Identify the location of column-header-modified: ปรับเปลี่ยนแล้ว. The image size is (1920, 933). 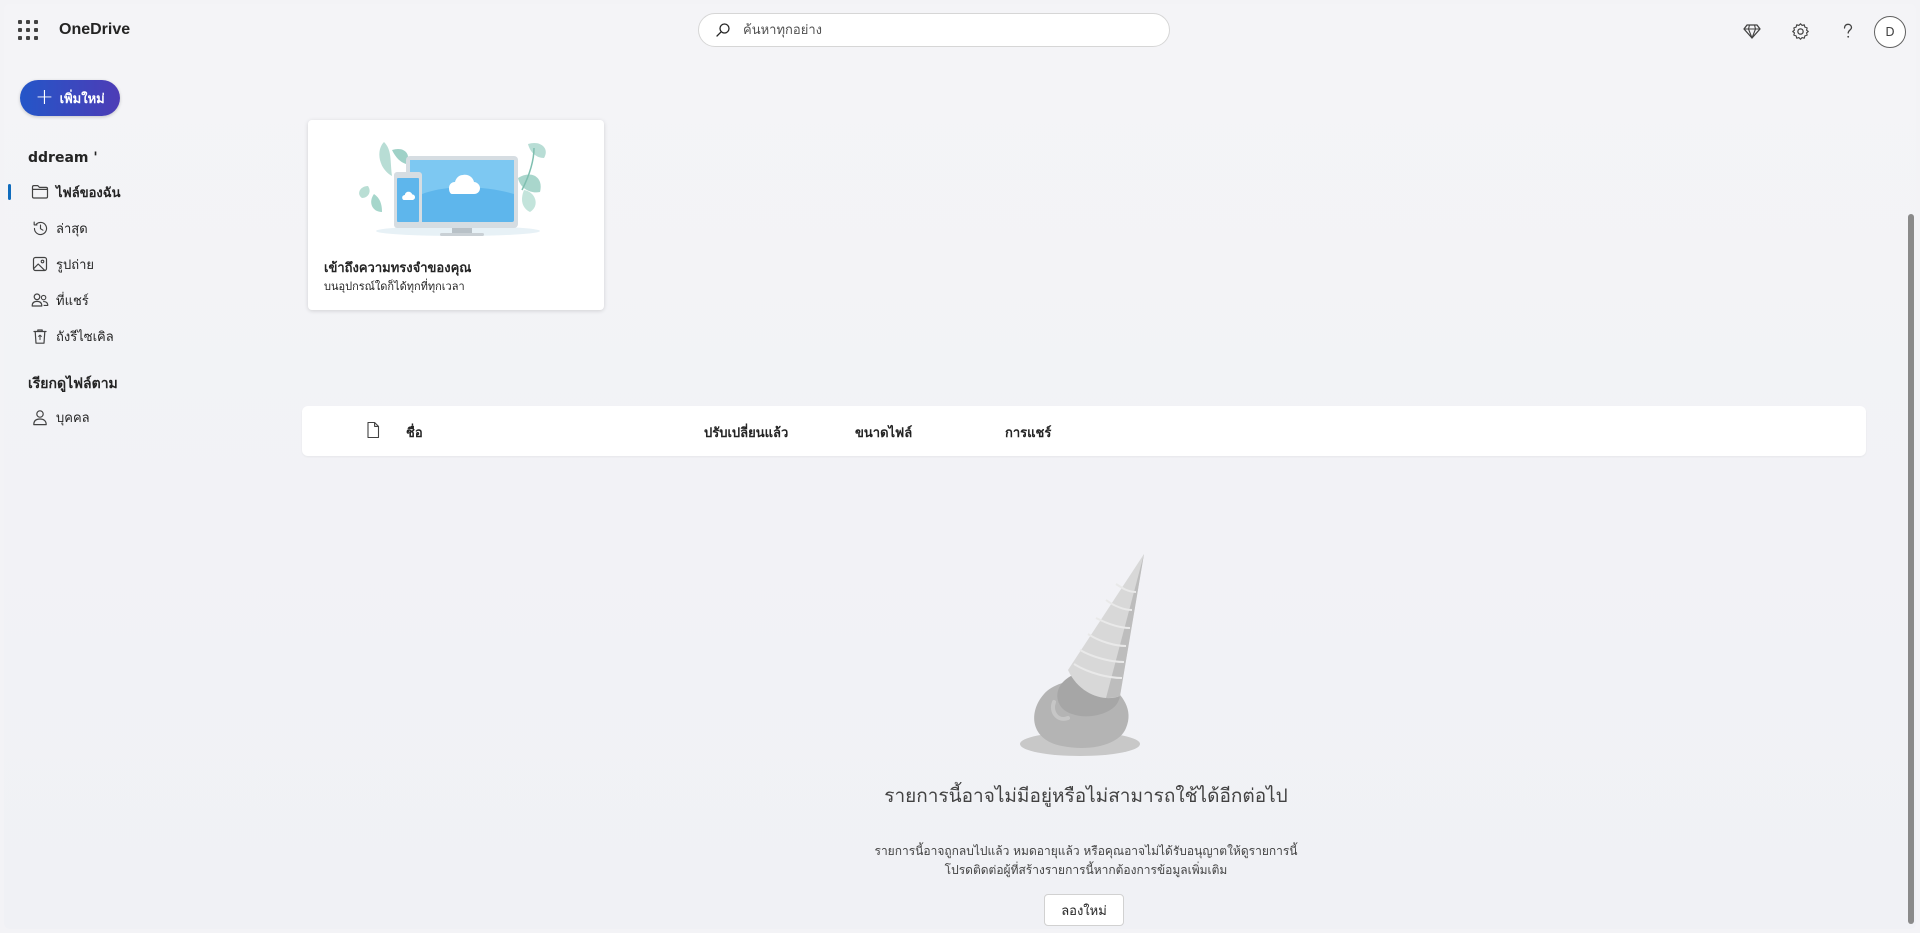
(746, 432).